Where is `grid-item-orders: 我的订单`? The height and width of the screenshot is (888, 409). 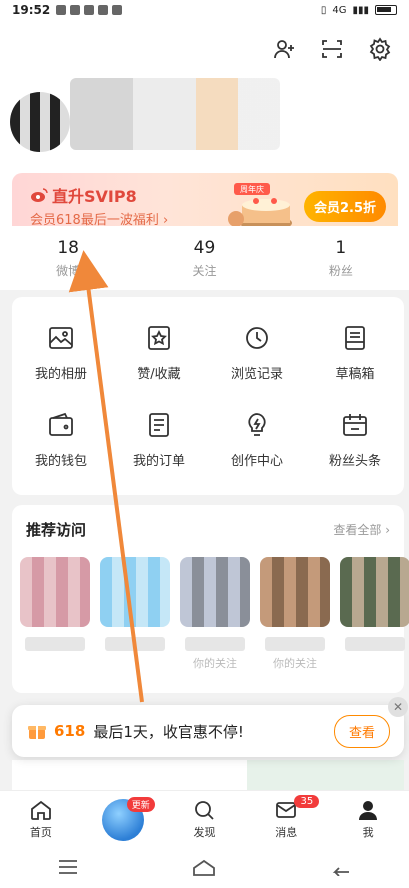 grid-item-orders: 我的订单 is located at coordinates (159, 439).